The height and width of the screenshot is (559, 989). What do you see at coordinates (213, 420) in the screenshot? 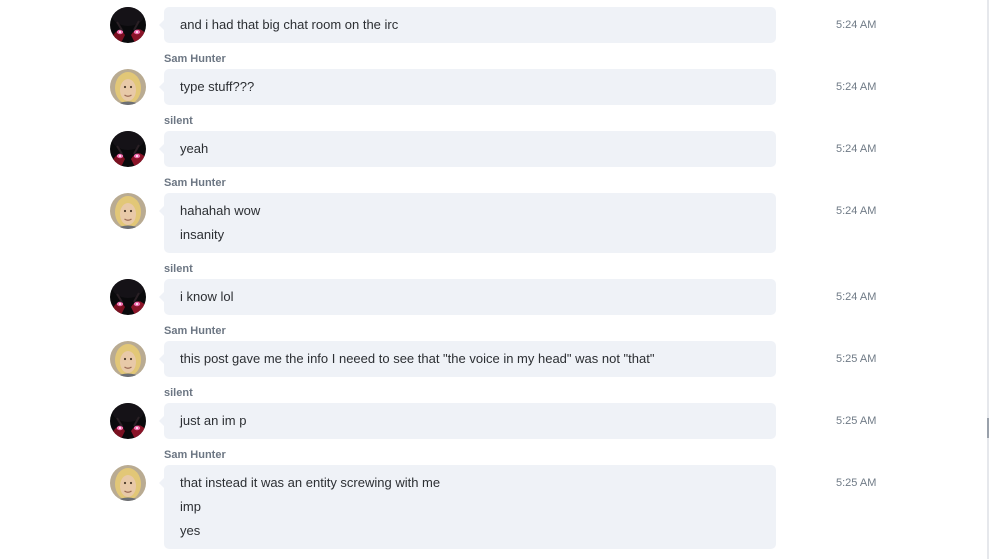
I see `message-text: just an im p` at bounding box center [213, 420].